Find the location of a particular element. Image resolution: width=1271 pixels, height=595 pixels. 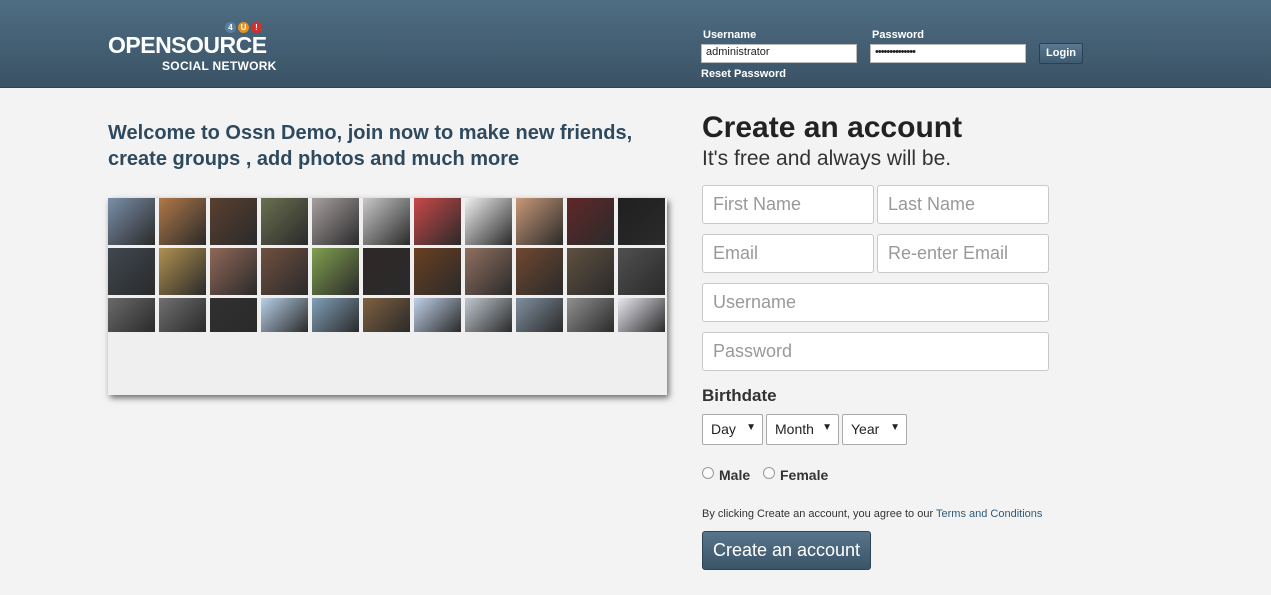

password-input: Password is located at coordinates (875, 351).